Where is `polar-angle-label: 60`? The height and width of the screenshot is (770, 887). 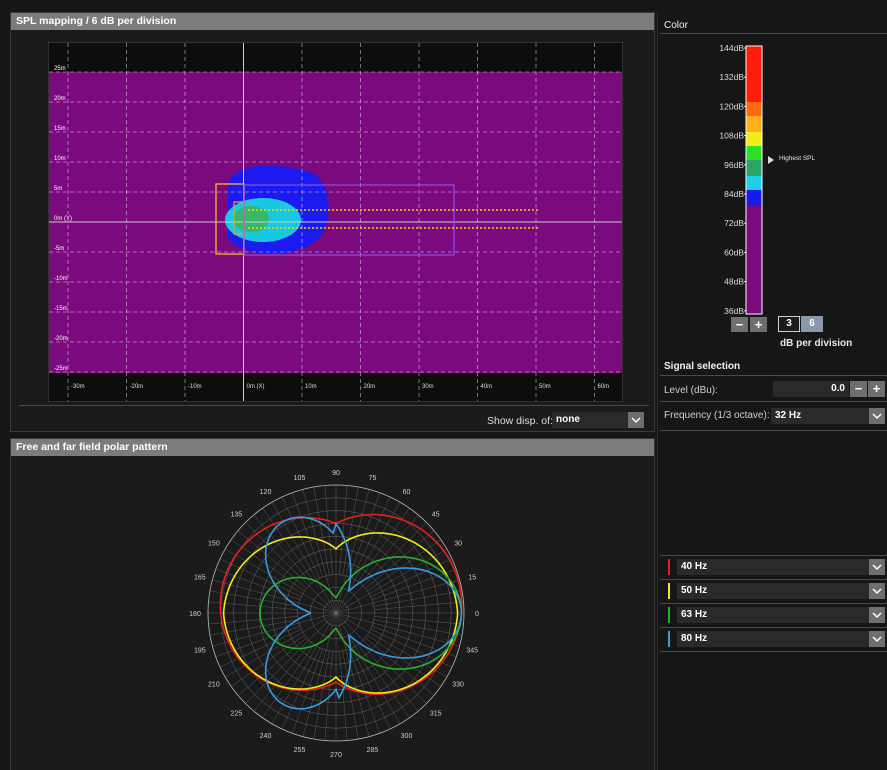 polar-angle-label: 60 is located at coordinates (407, 492).